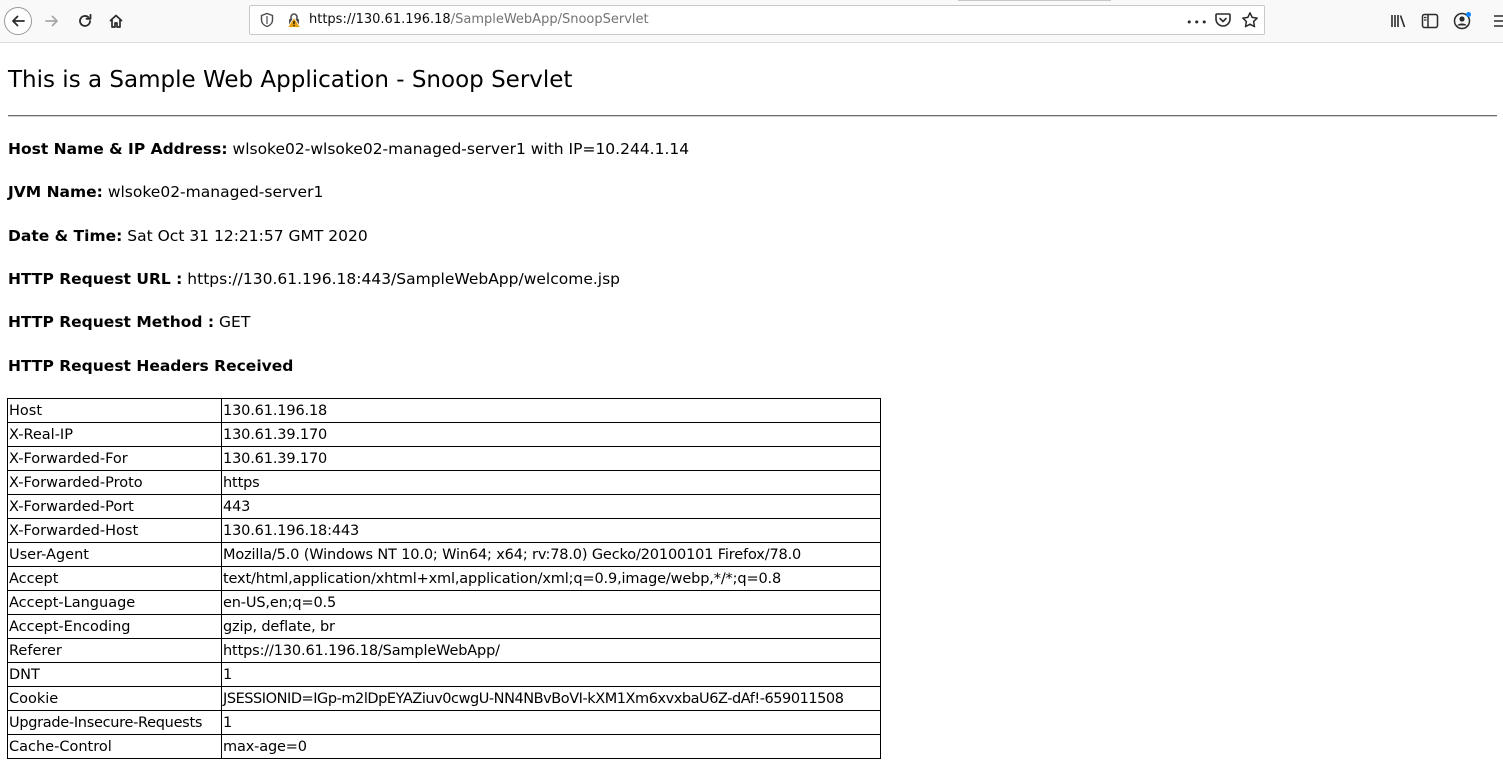 The width and height of the screenshot is (1503, 777). I want to click on header-value: 130.61.196.18, so click(551, 410).